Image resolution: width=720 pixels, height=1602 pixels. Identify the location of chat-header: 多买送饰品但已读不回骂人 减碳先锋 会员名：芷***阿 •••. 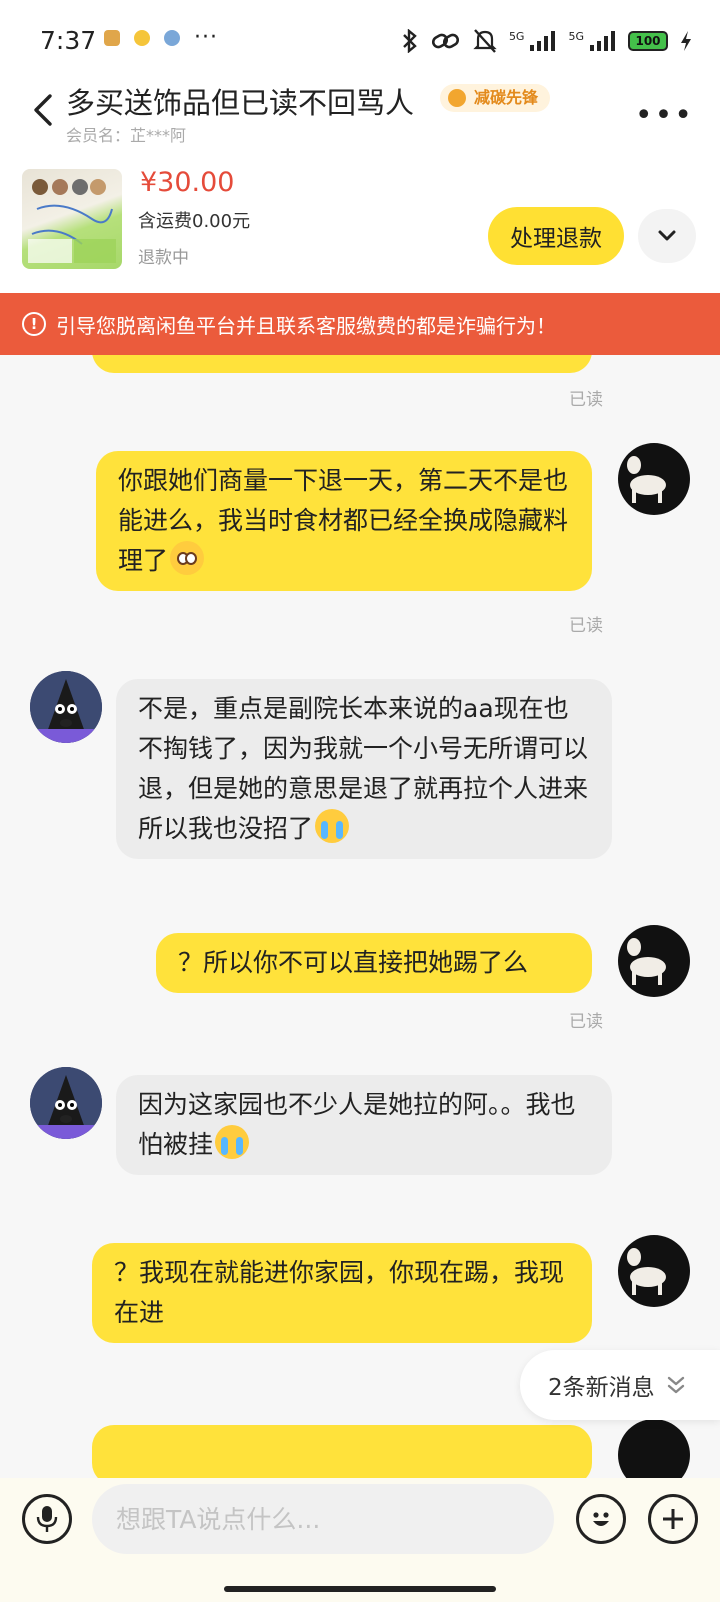
(360, 117).